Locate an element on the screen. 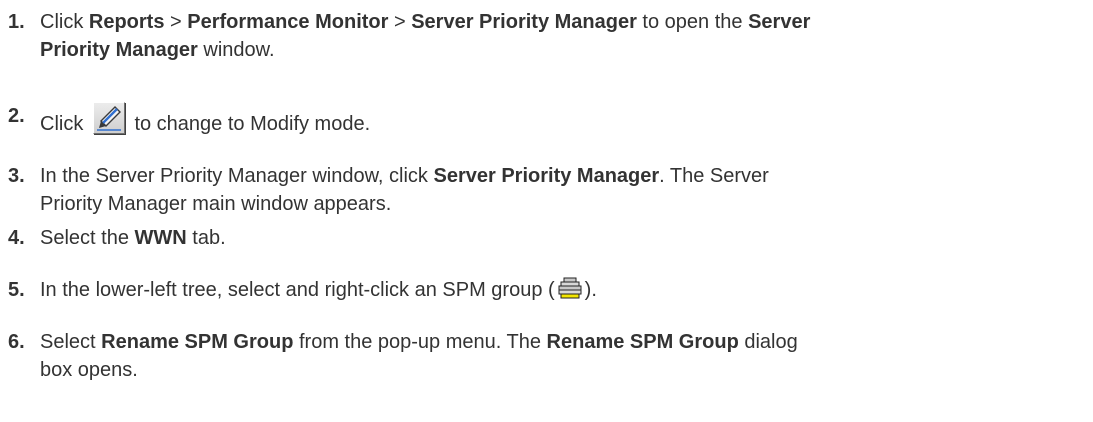 This screenshot has width=1093, height=422. text: window. is located at coordinates (236, 50).